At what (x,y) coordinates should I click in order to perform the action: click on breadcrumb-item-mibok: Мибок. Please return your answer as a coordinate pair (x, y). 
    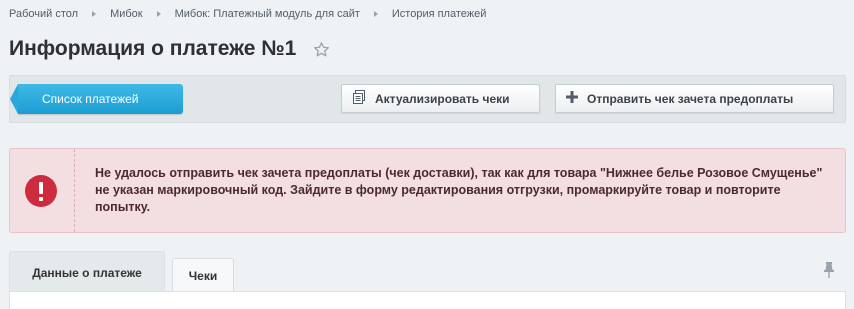
    Looking at the image, I should click on (126, 14).